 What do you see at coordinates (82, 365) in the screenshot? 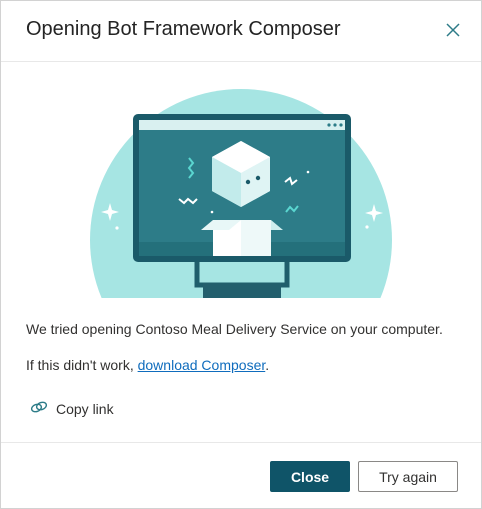
I see `fallback-prefix: If this didn't work,` at bounding box center [82, 365].